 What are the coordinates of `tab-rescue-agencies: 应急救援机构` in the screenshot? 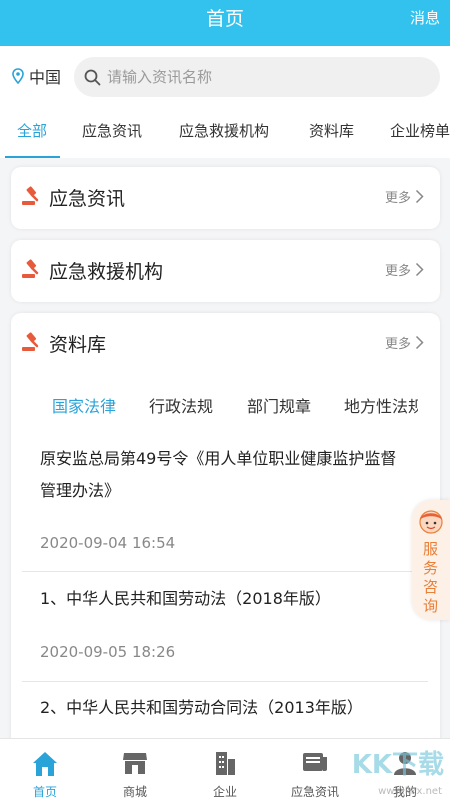 It's located at (224, 130).